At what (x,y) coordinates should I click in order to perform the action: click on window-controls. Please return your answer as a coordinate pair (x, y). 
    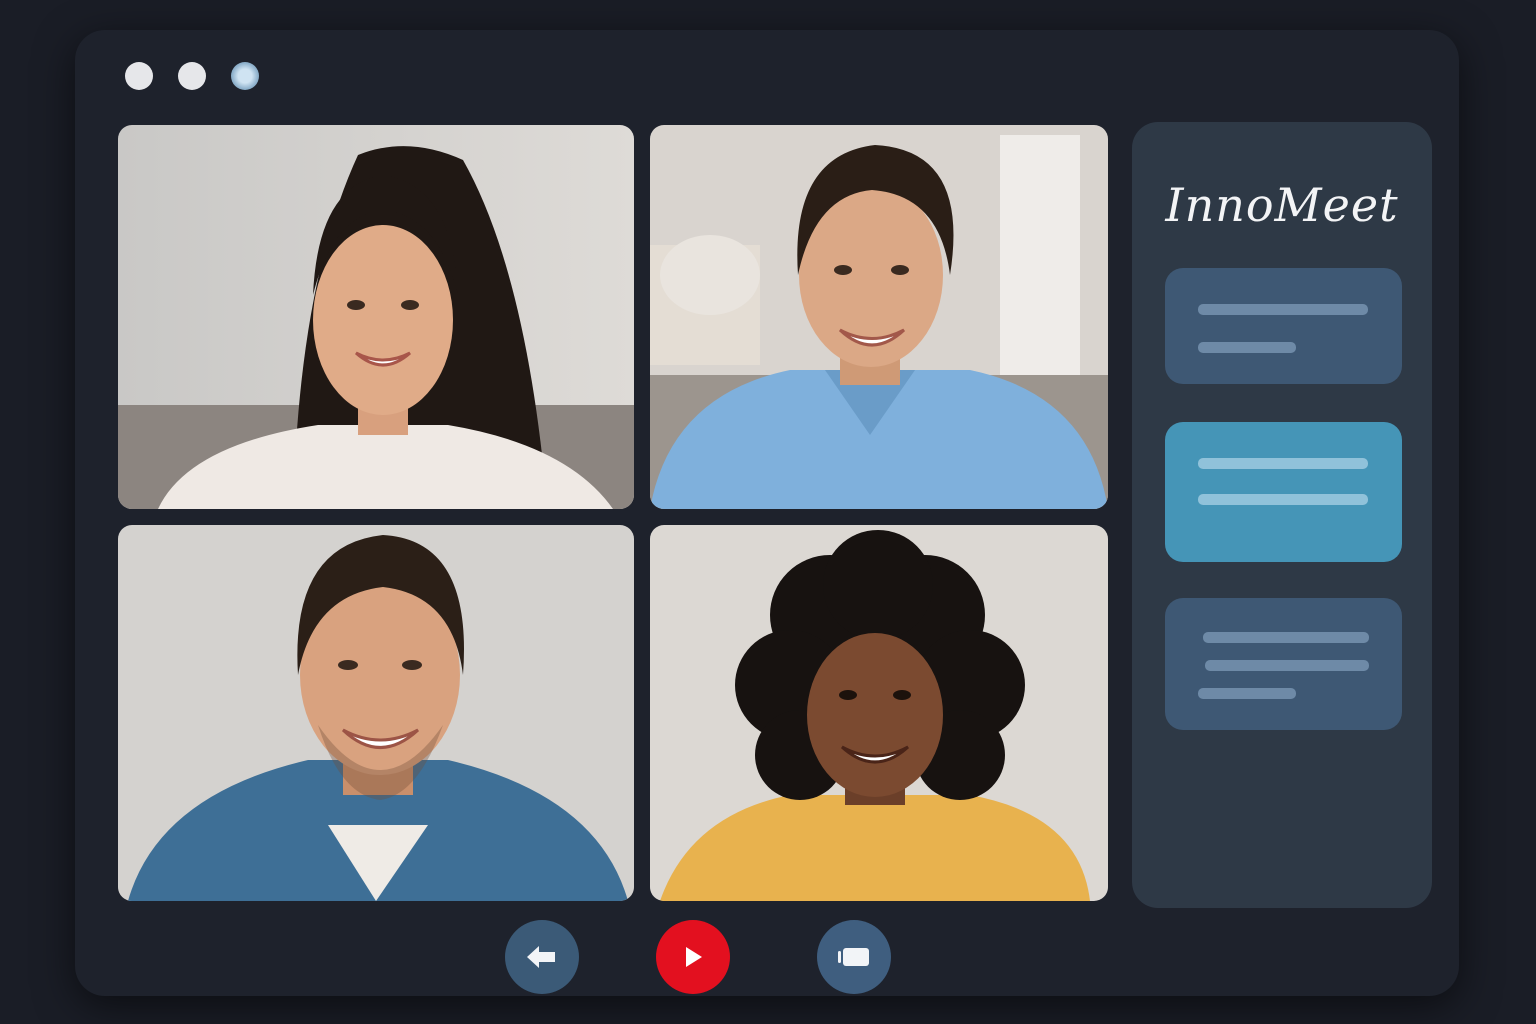
    Looking at the image, I should click on (192, 76).